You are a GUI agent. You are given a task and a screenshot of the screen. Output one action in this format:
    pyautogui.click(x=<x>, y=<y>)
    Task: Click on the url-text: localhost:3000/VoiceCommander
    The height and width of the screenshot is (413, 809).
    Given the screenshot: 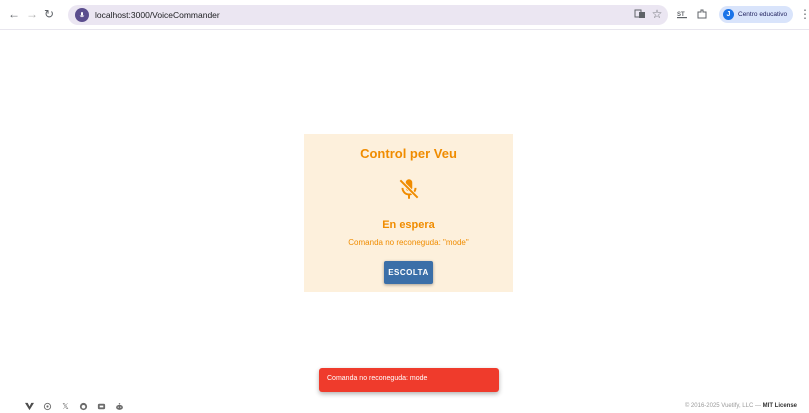 What is the action you would take?
    pyautogui.click(x=157, y=15)
    